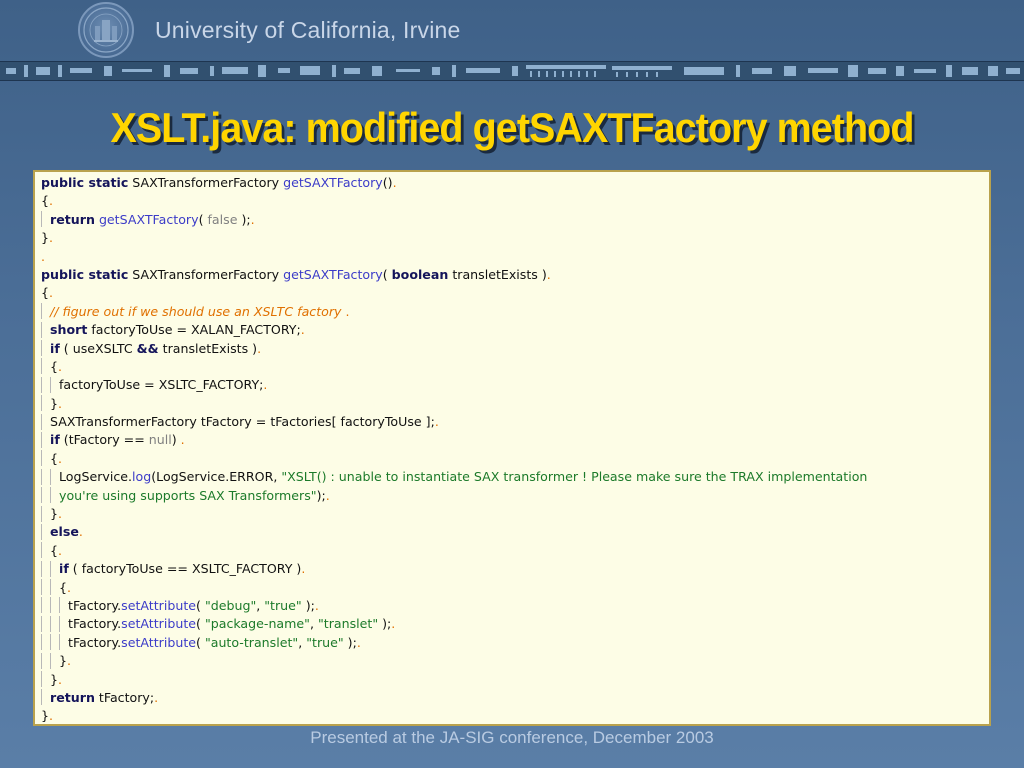 This screenshot has height=768, width=1024. Describe the element at coordinates (387, 182) in the screenshot. I see `code-token: ()` at that location.